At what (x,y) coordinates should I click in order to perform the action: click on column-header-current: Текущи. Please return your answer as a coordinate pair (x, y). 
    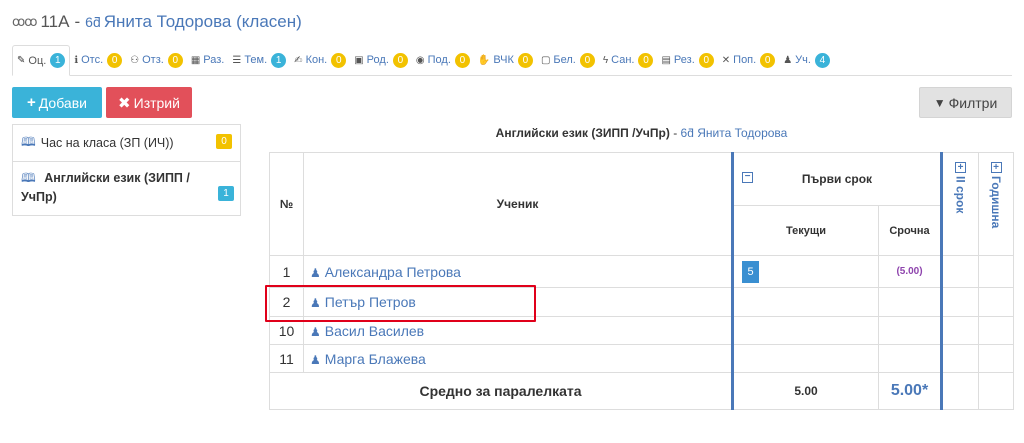
    Looking at the image, I should click on (805, 230).